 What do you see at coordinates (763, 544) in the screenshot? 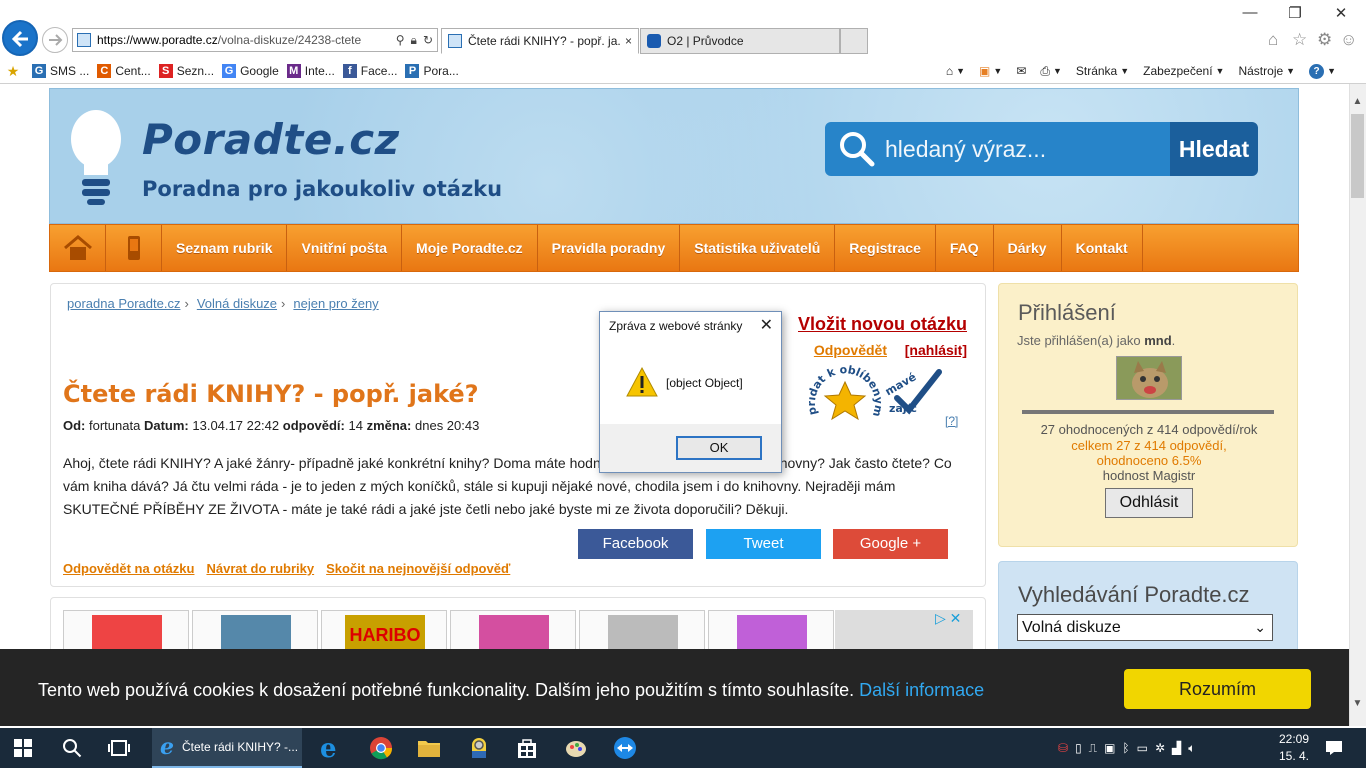
I see `twitter-share-button: Tweet` at bounding box center [763, 544].